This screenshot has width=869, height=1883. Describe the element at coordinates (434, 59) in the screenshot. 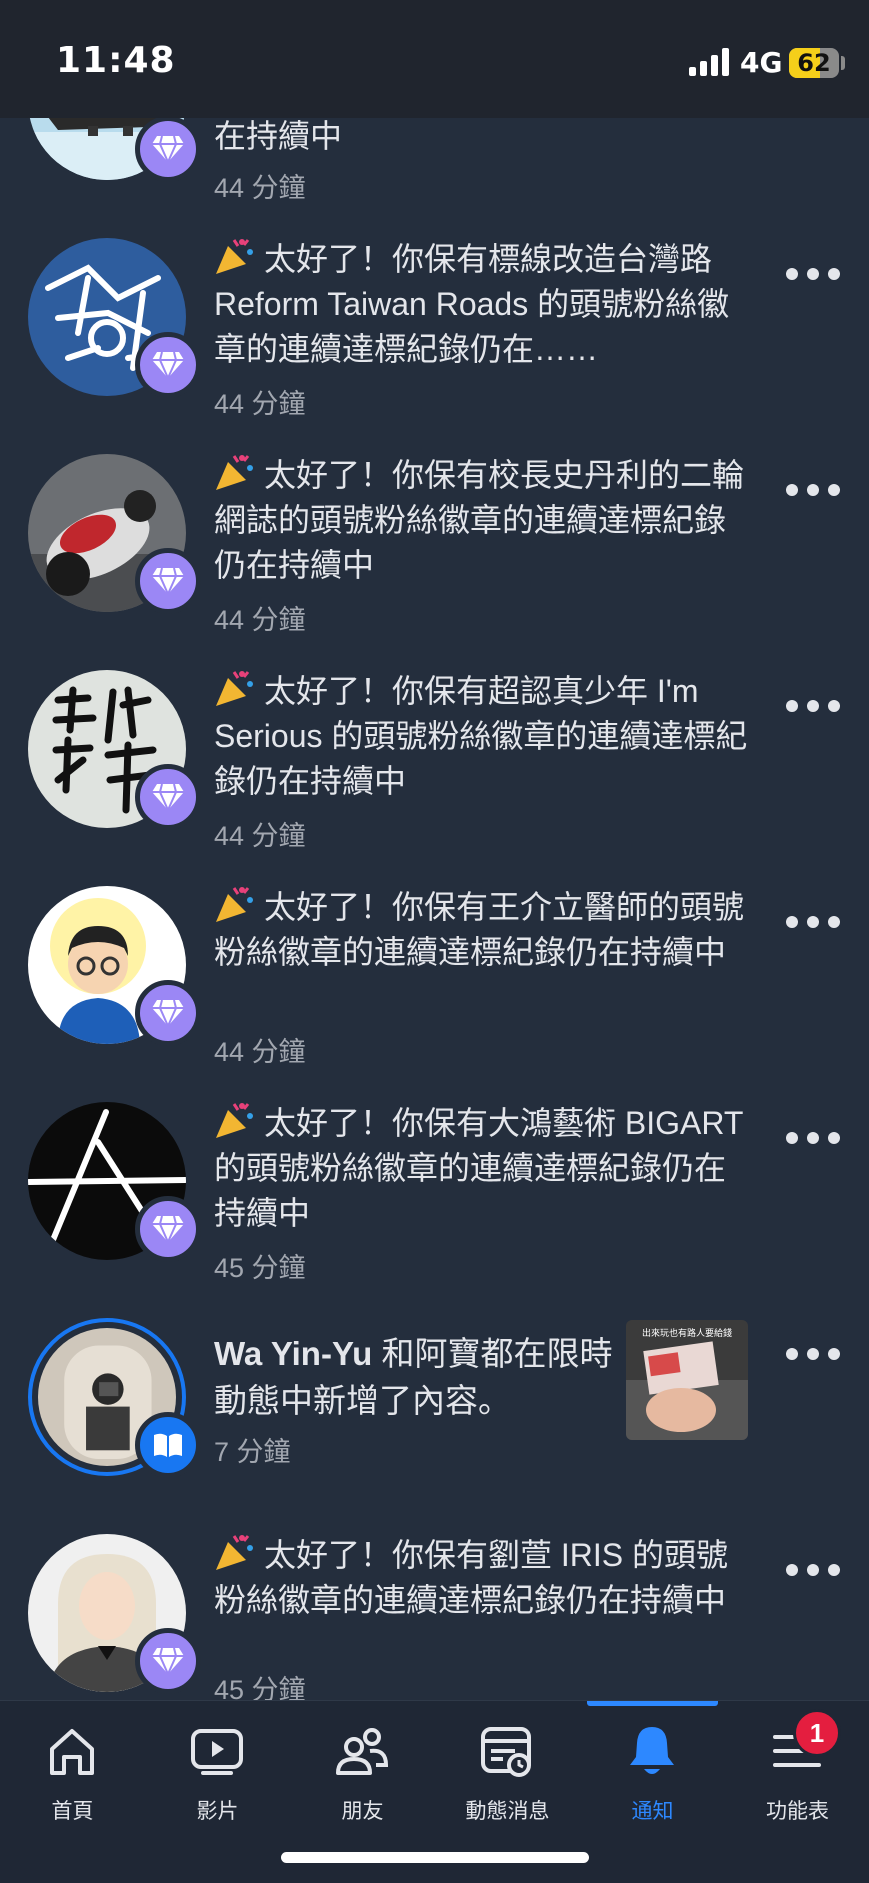

I see `status-bar: 11:48 4G 62` at that location.